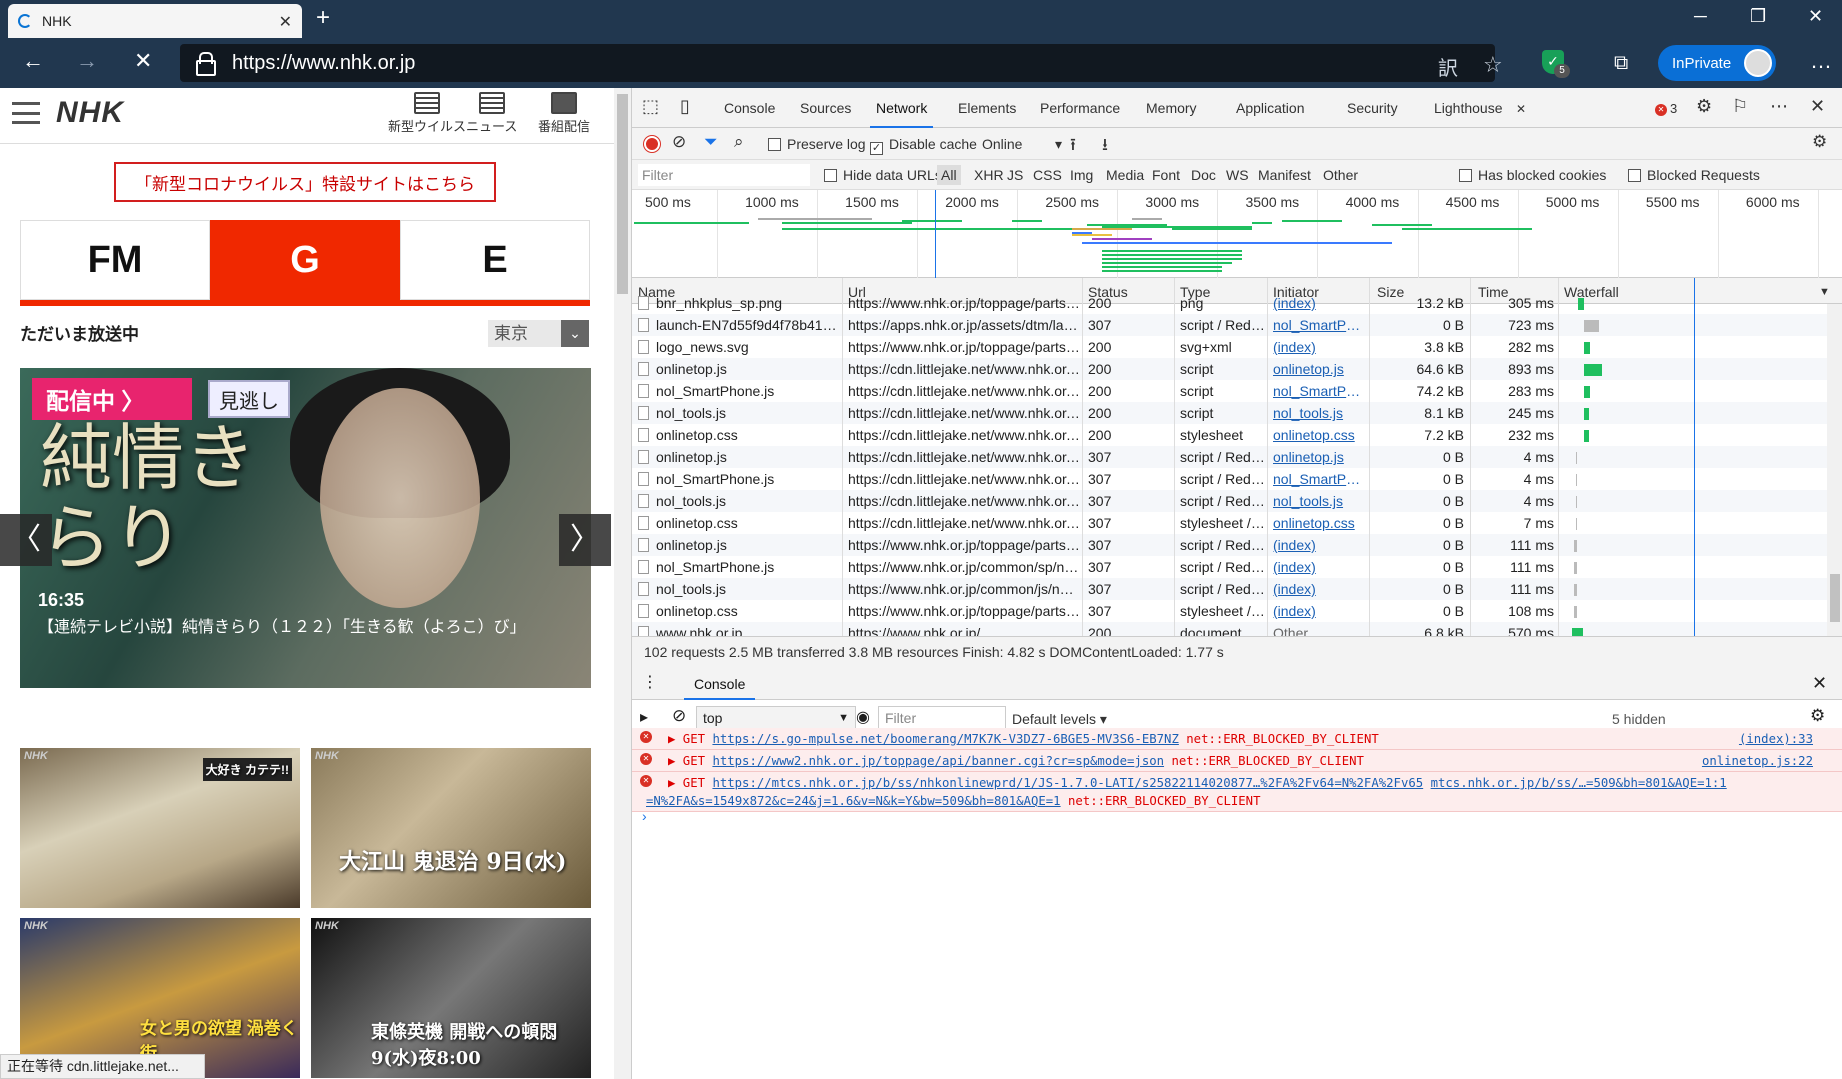 This screenshot has width=1842, height=1079. What do you see at coordinates (285, 22) in the screenshot?
I see `tab-close-icon: ✕` at bounding box center [285, 22].